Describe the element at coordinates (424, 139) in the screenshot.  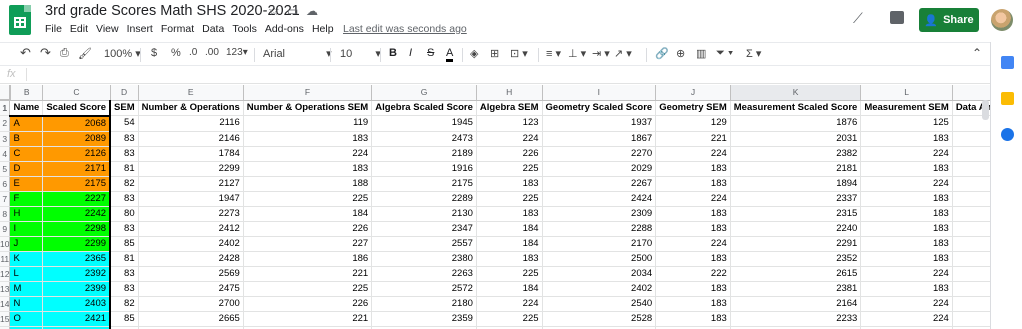
I see `cell-g: 2473` at that location.